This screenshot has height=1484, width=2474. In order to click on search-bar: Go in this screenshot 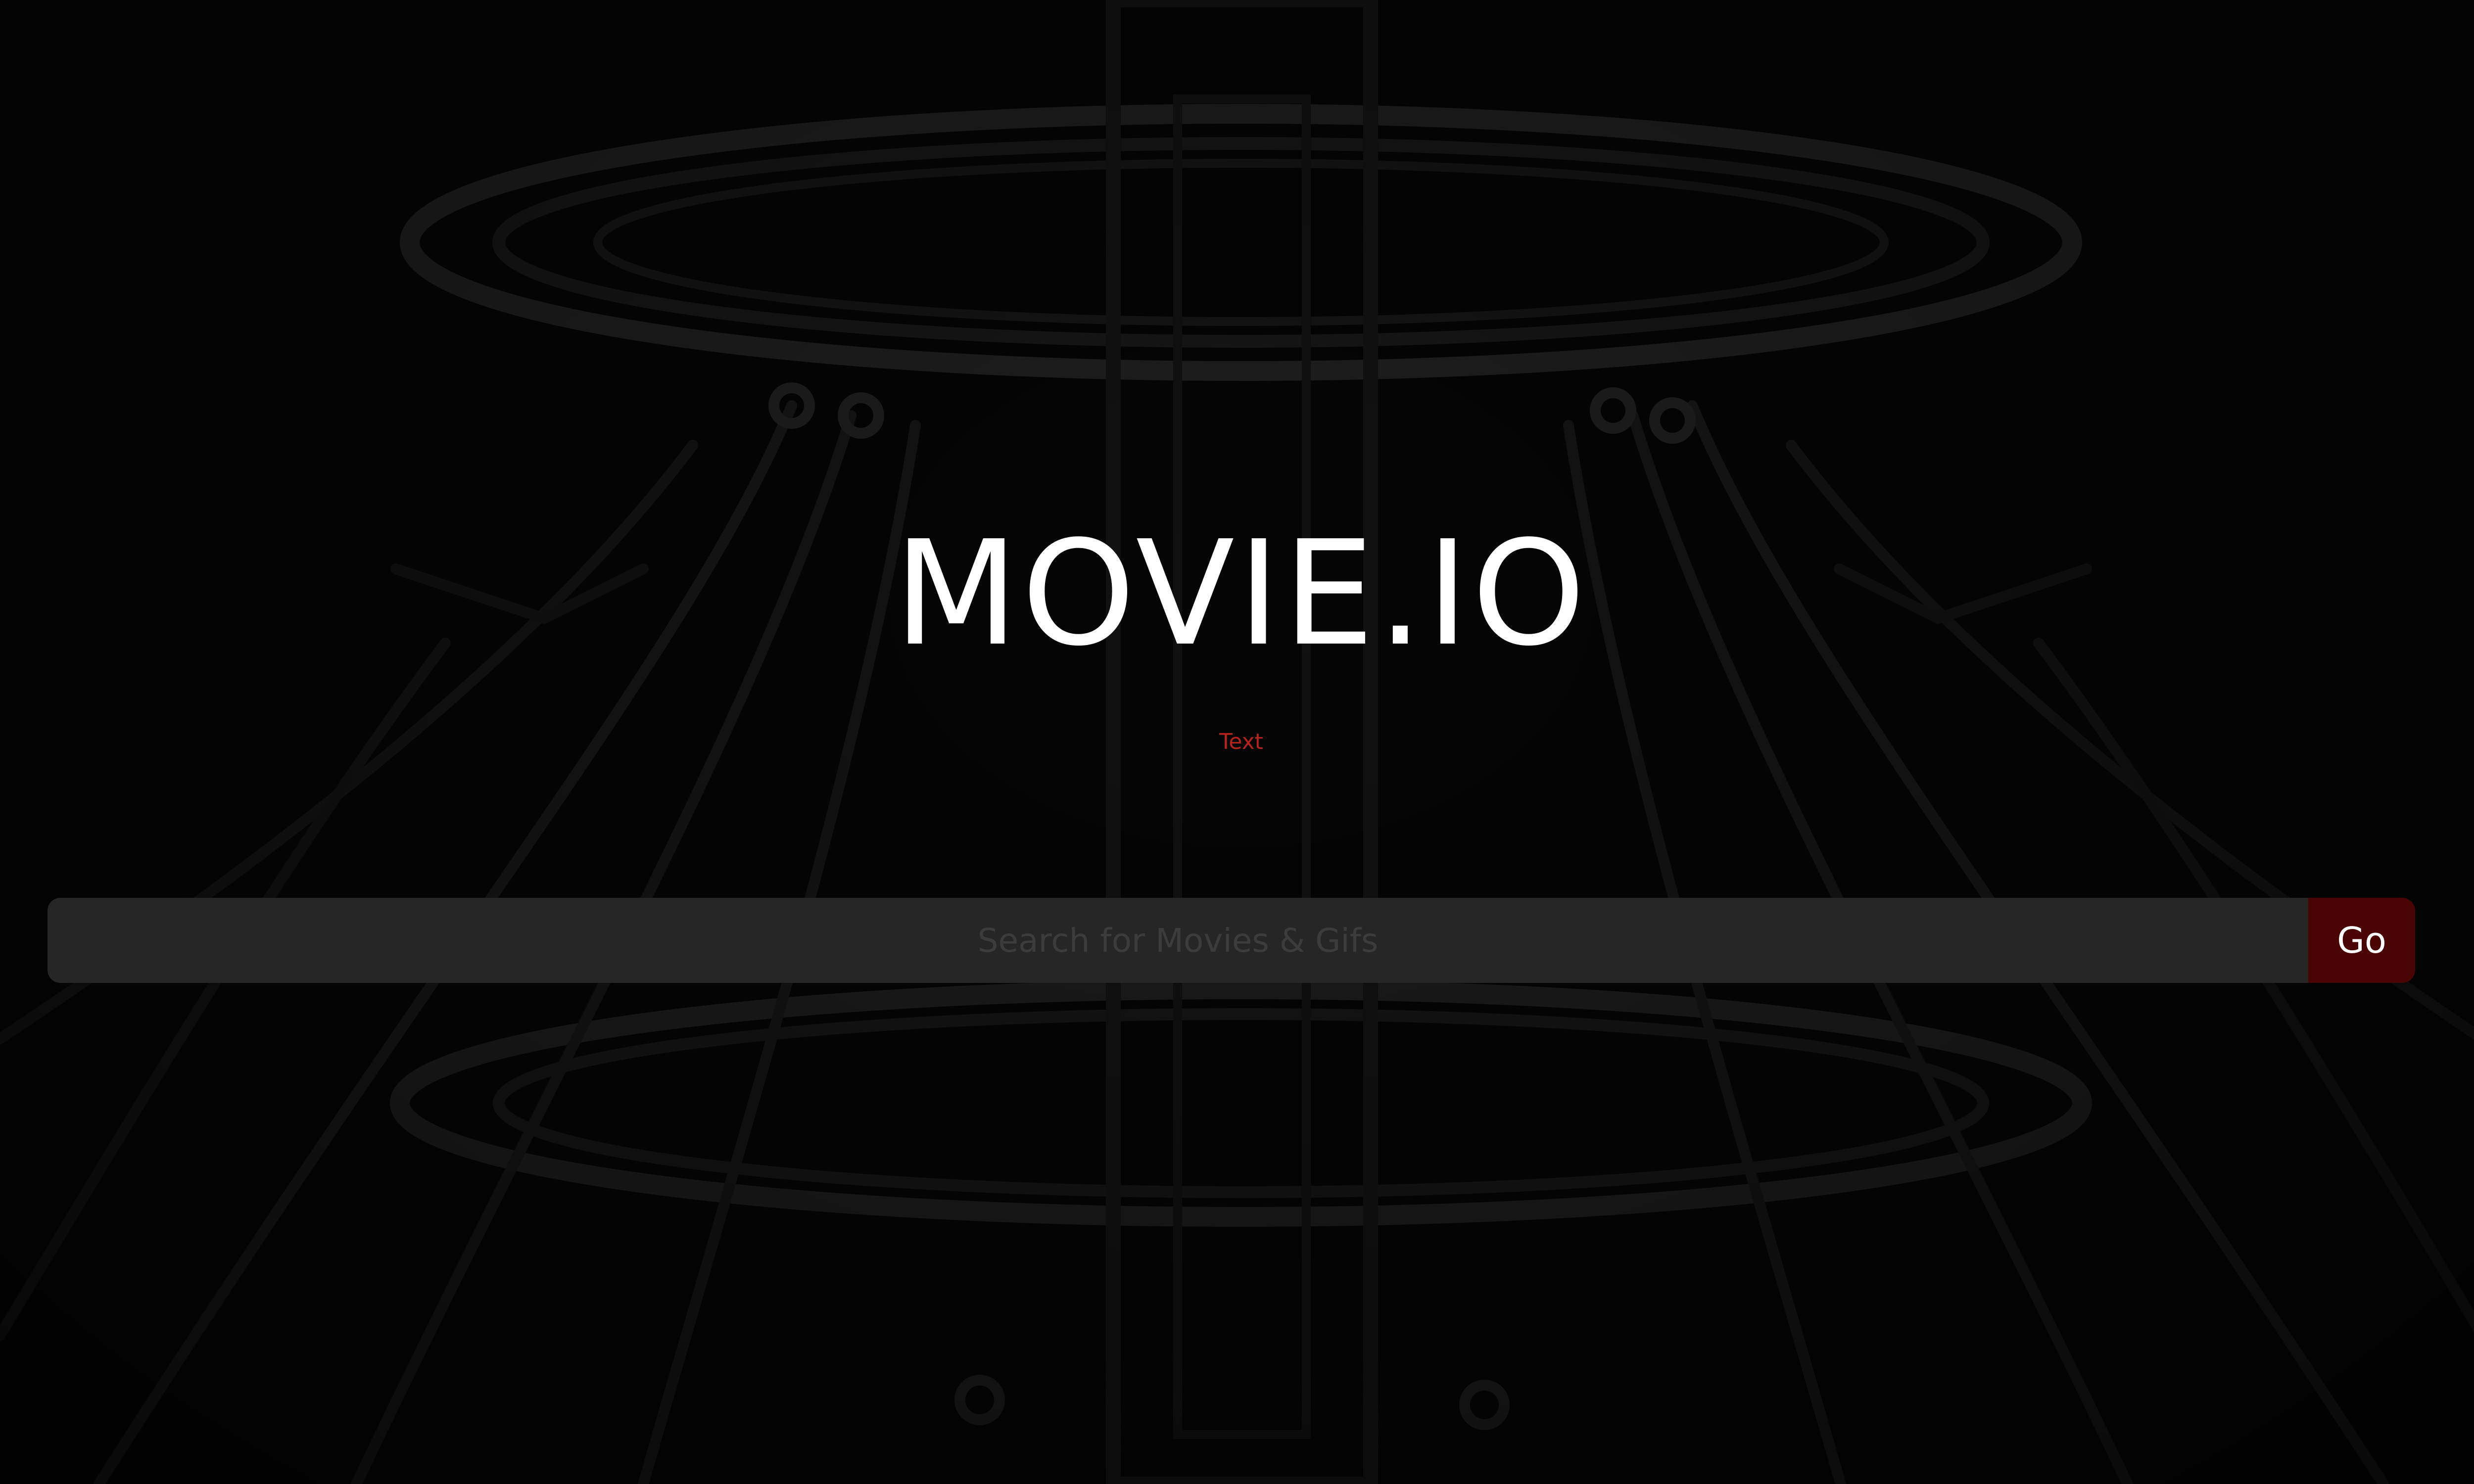, I will do `click(1232, 940)`.